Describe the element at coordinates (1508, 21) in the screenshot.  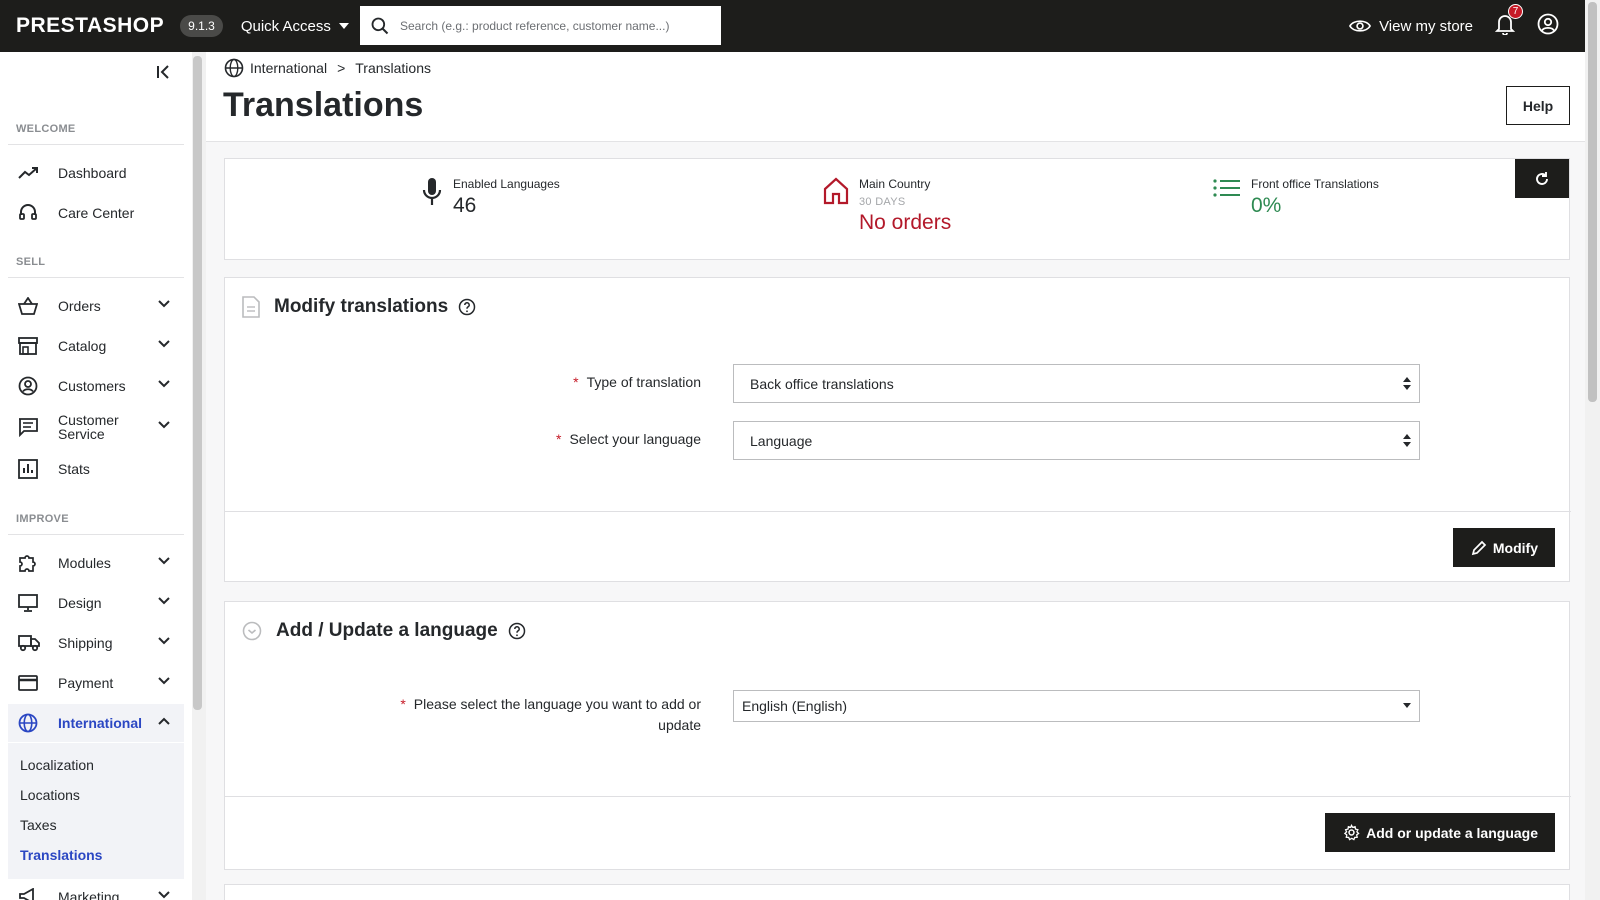
I see `notifications-button: 7` at that location.